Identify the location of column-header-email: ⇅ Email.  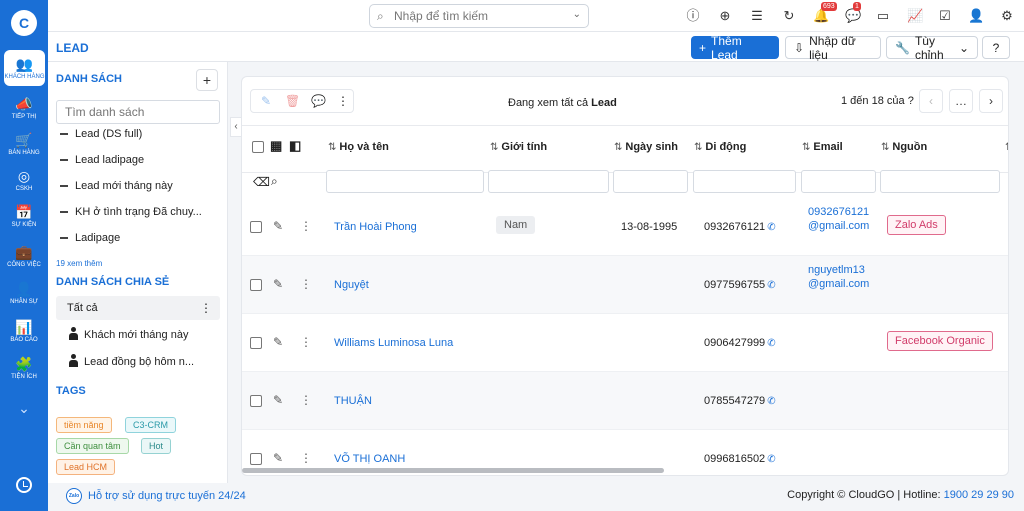
(822, 147).